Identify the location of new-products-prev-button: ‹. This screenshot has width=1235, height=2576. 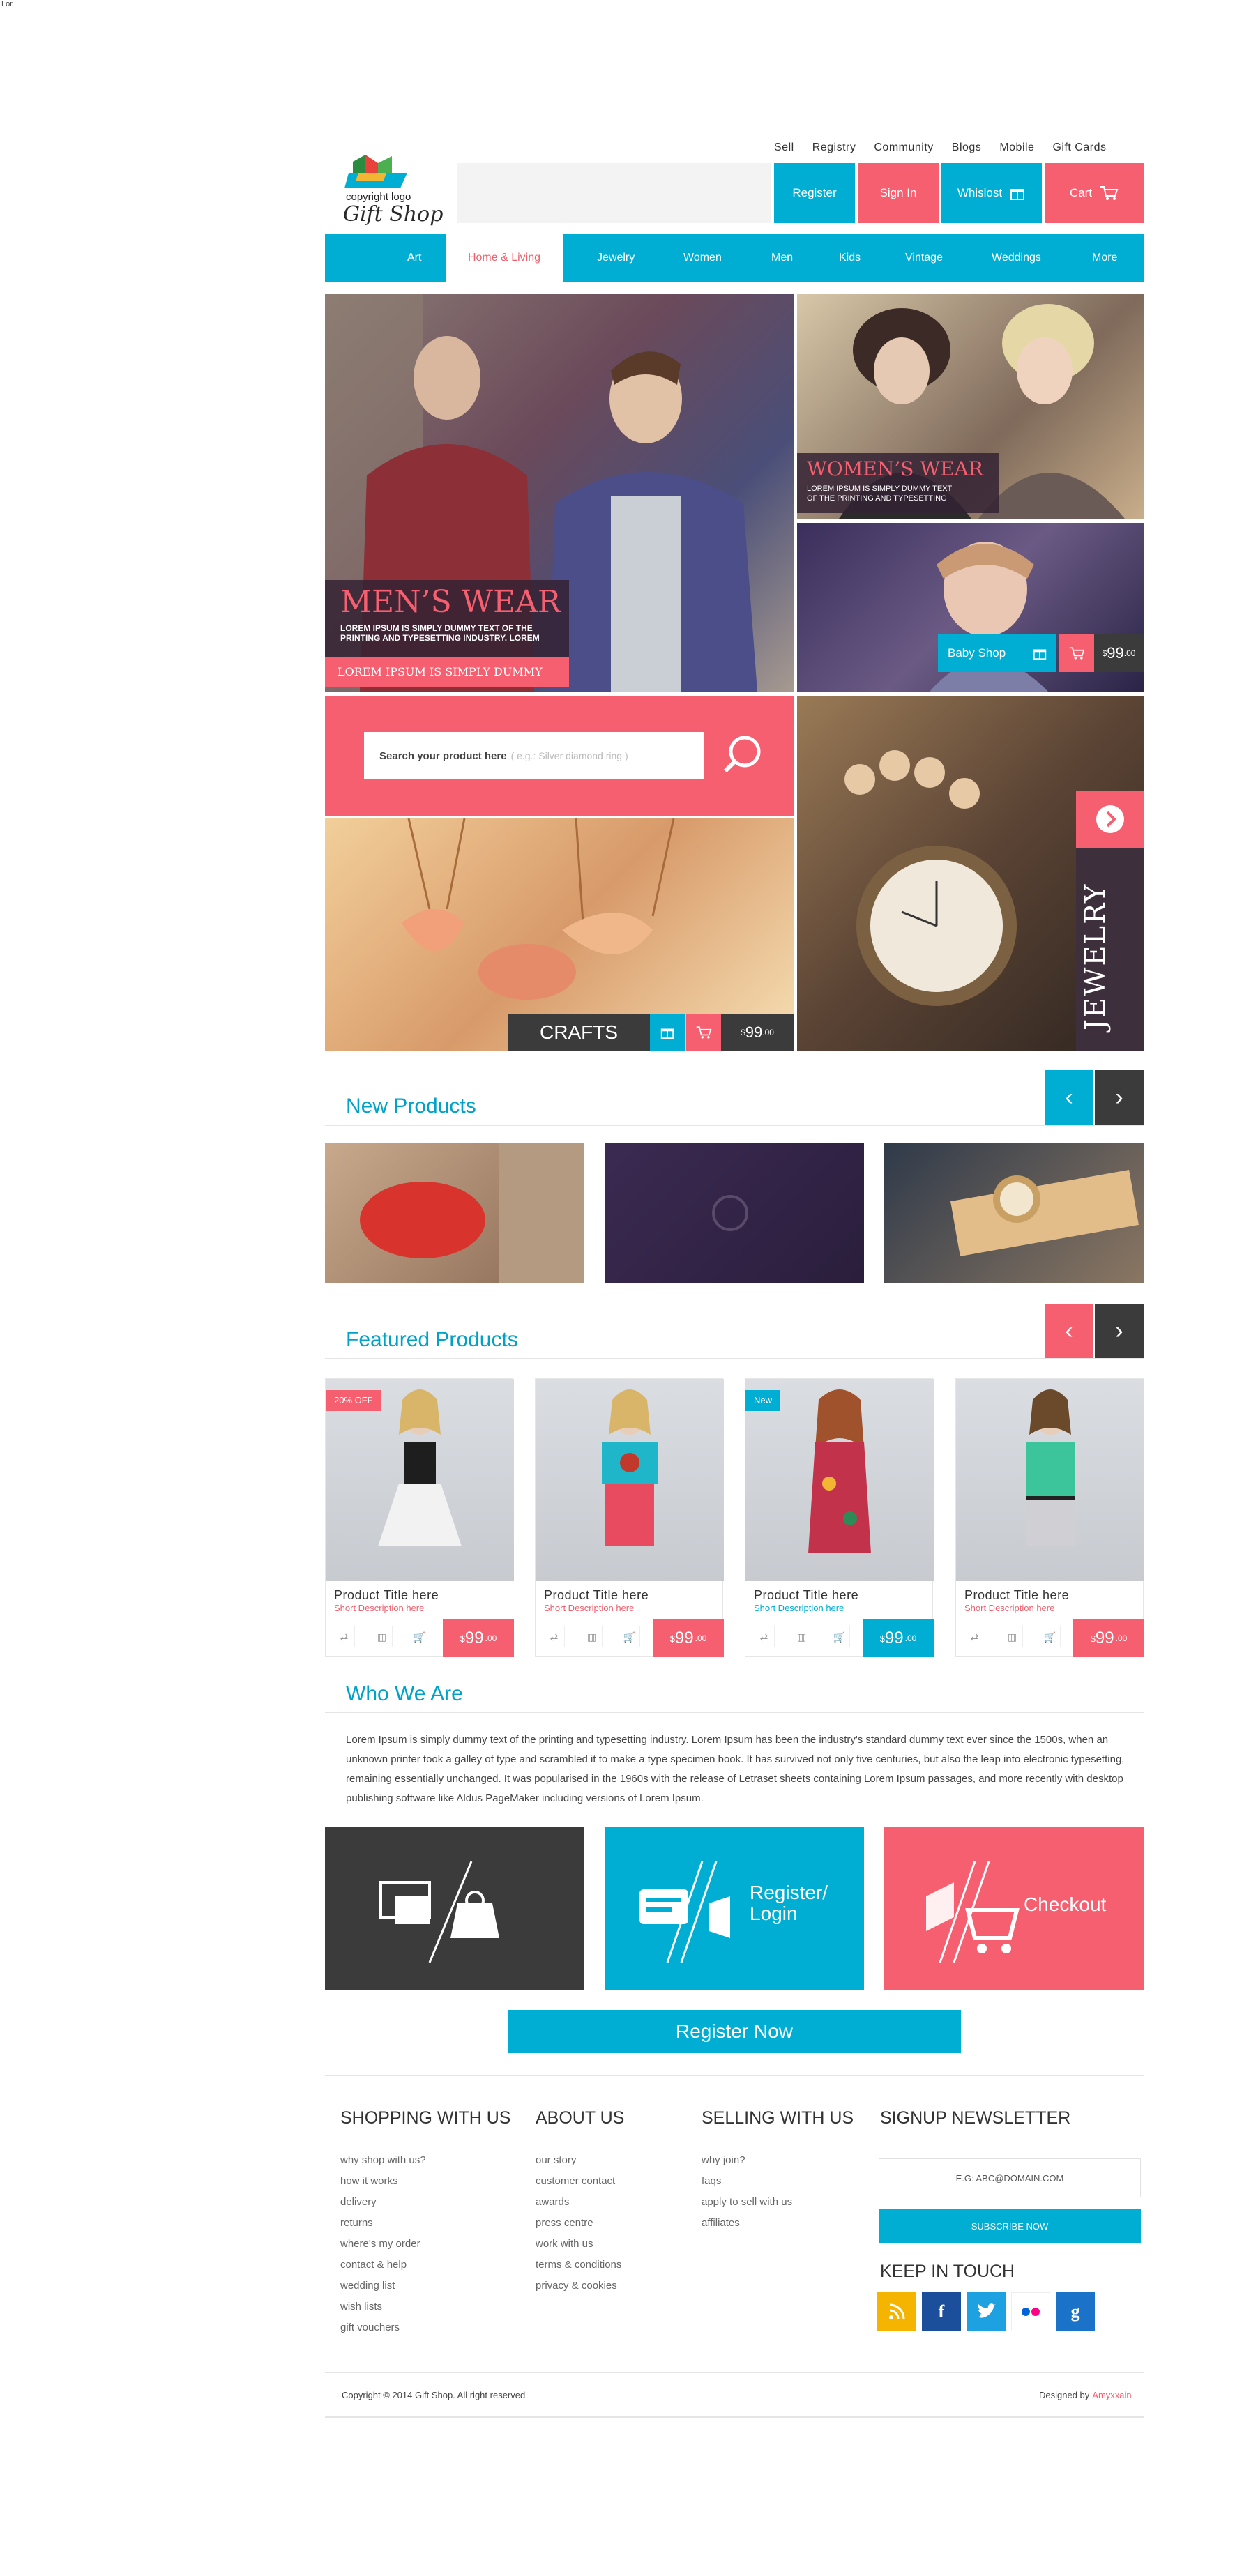
(1069, 1097).